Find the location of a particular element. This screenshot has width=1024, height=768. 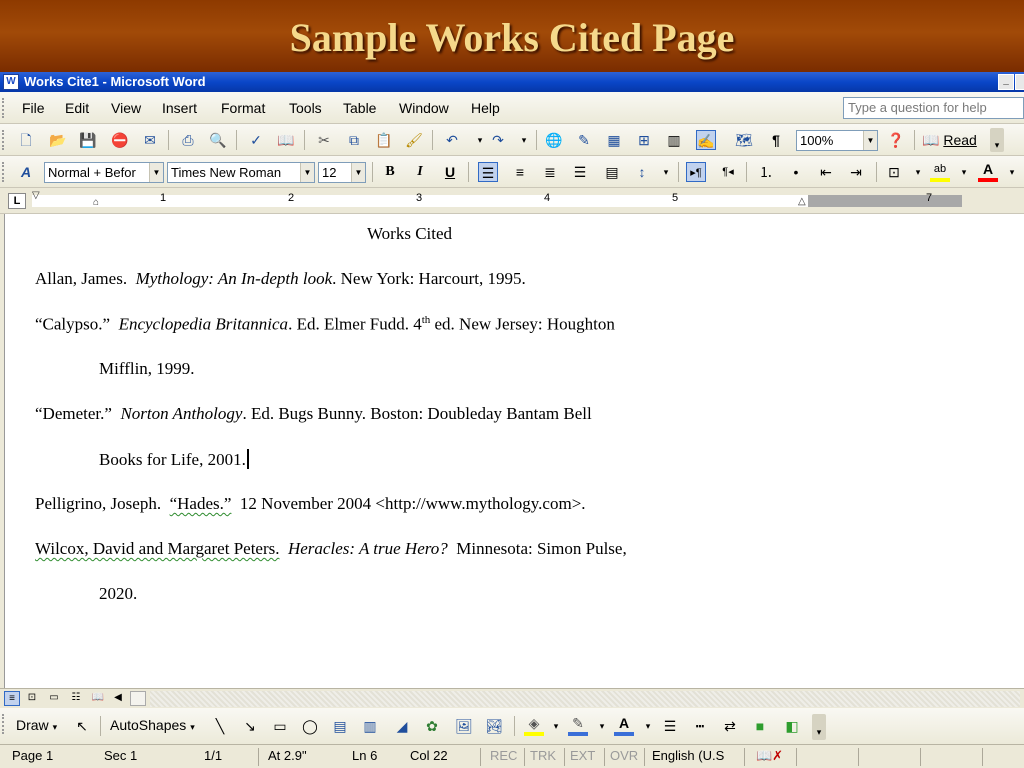

print-preview-icon: 🔍 is located at coordinates (218, 140).